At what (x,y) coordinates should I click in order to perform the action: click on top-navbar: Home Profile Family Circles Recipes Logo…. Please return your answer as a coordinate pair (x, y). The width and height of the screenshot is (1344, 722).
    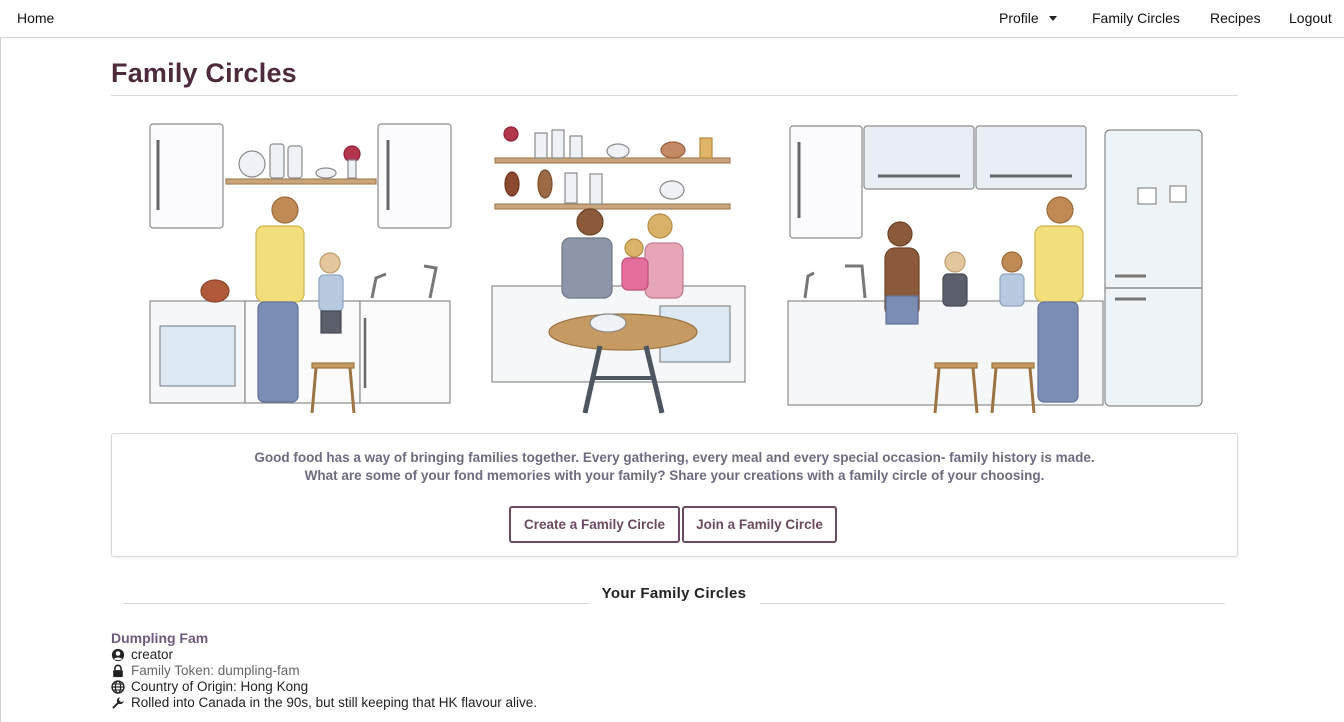
    Looking at the image, I should click on (672, 19).